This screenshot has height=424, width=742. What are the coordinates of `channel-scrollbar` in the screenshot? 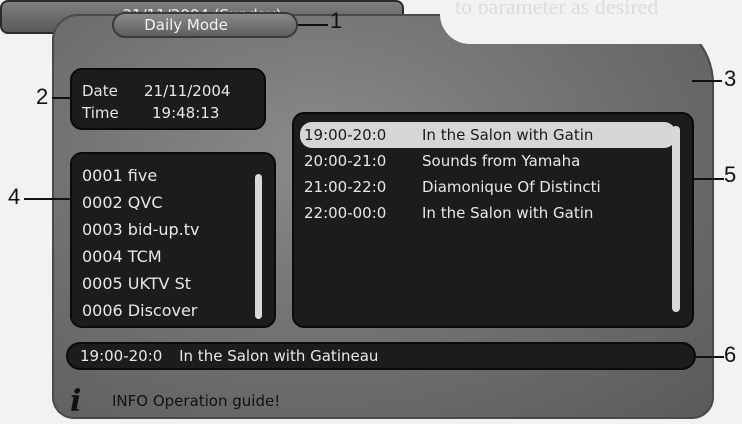 It's located at (258, 246).